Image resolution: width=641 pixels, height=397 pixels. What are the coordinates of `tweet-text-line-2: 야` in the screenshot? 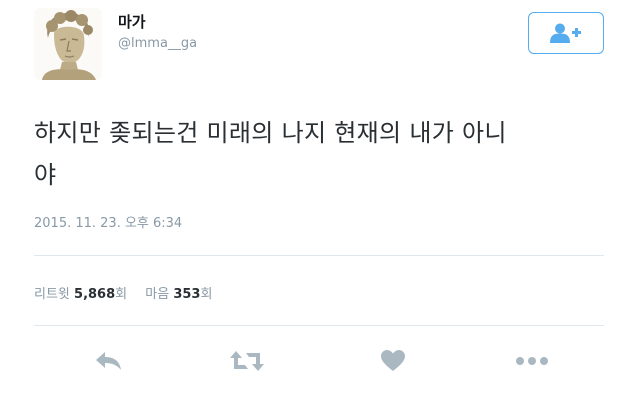 It's located at (45, 175).